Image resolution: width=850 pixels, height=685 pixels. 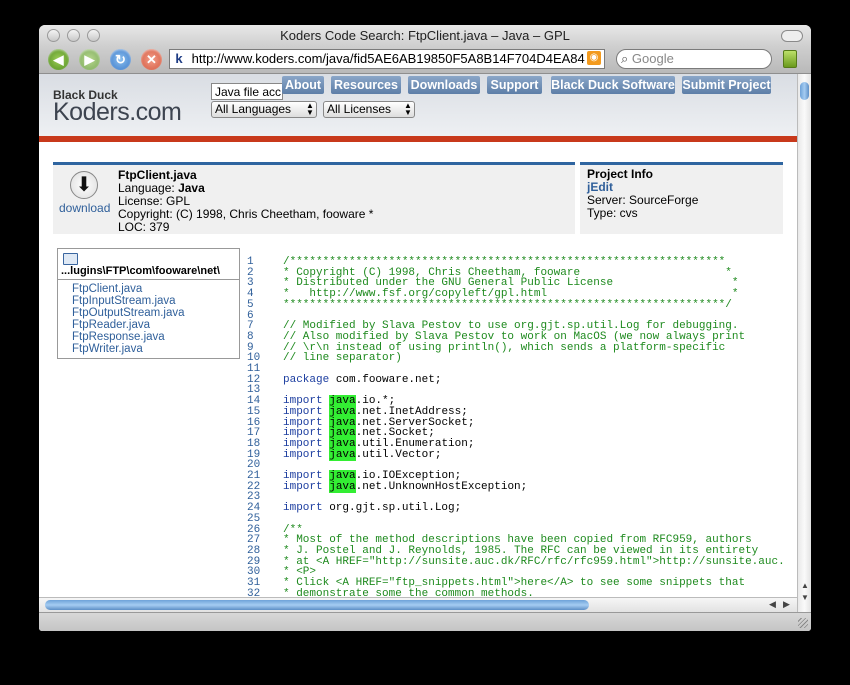 I want to click on download-icon: ⬇, so click(x=84, y=185).